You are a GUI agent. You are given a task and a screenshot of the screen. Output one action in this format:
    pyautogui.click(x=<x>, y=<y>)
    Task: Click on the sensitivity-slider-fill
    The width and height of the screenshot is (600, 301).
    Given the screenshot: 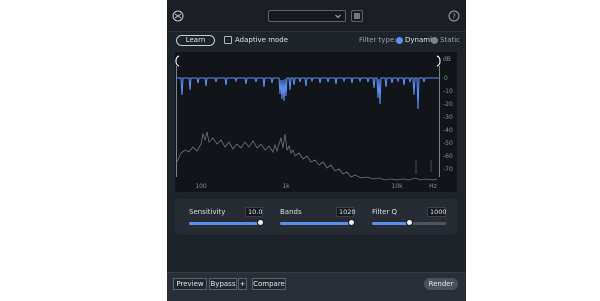 What is the action you would take?
    pyautogui.click(x=225, y=223)
    